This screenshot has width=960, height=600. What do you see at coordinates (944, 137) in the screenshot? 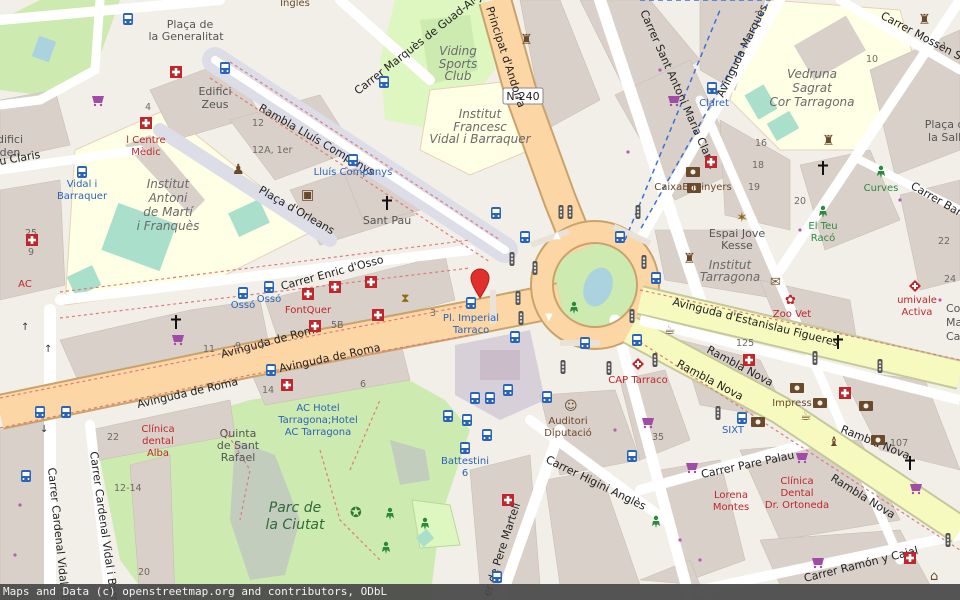
I see `label-salle-2: la Salle` at bounding box center [944, 137].